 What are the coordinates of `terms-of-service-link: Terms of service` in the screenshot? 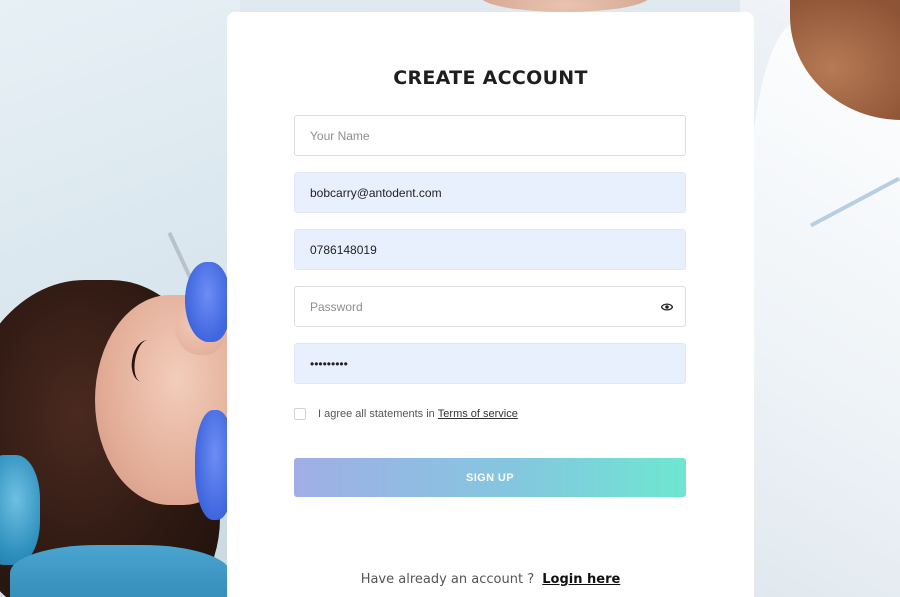 It's located at (478, 414).